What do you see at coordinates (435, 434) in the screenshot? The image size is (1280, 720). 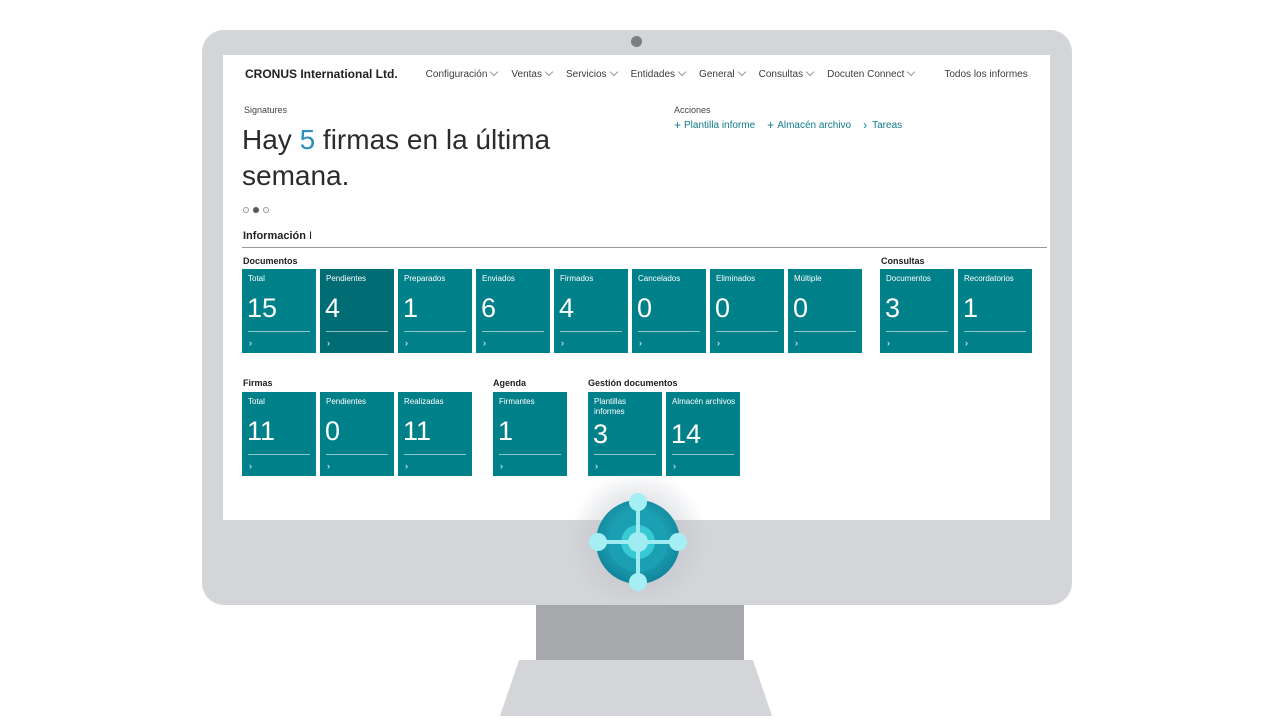 I see `kpi-tile: Realizadas 11 ›` at bounding box center [435, 434].